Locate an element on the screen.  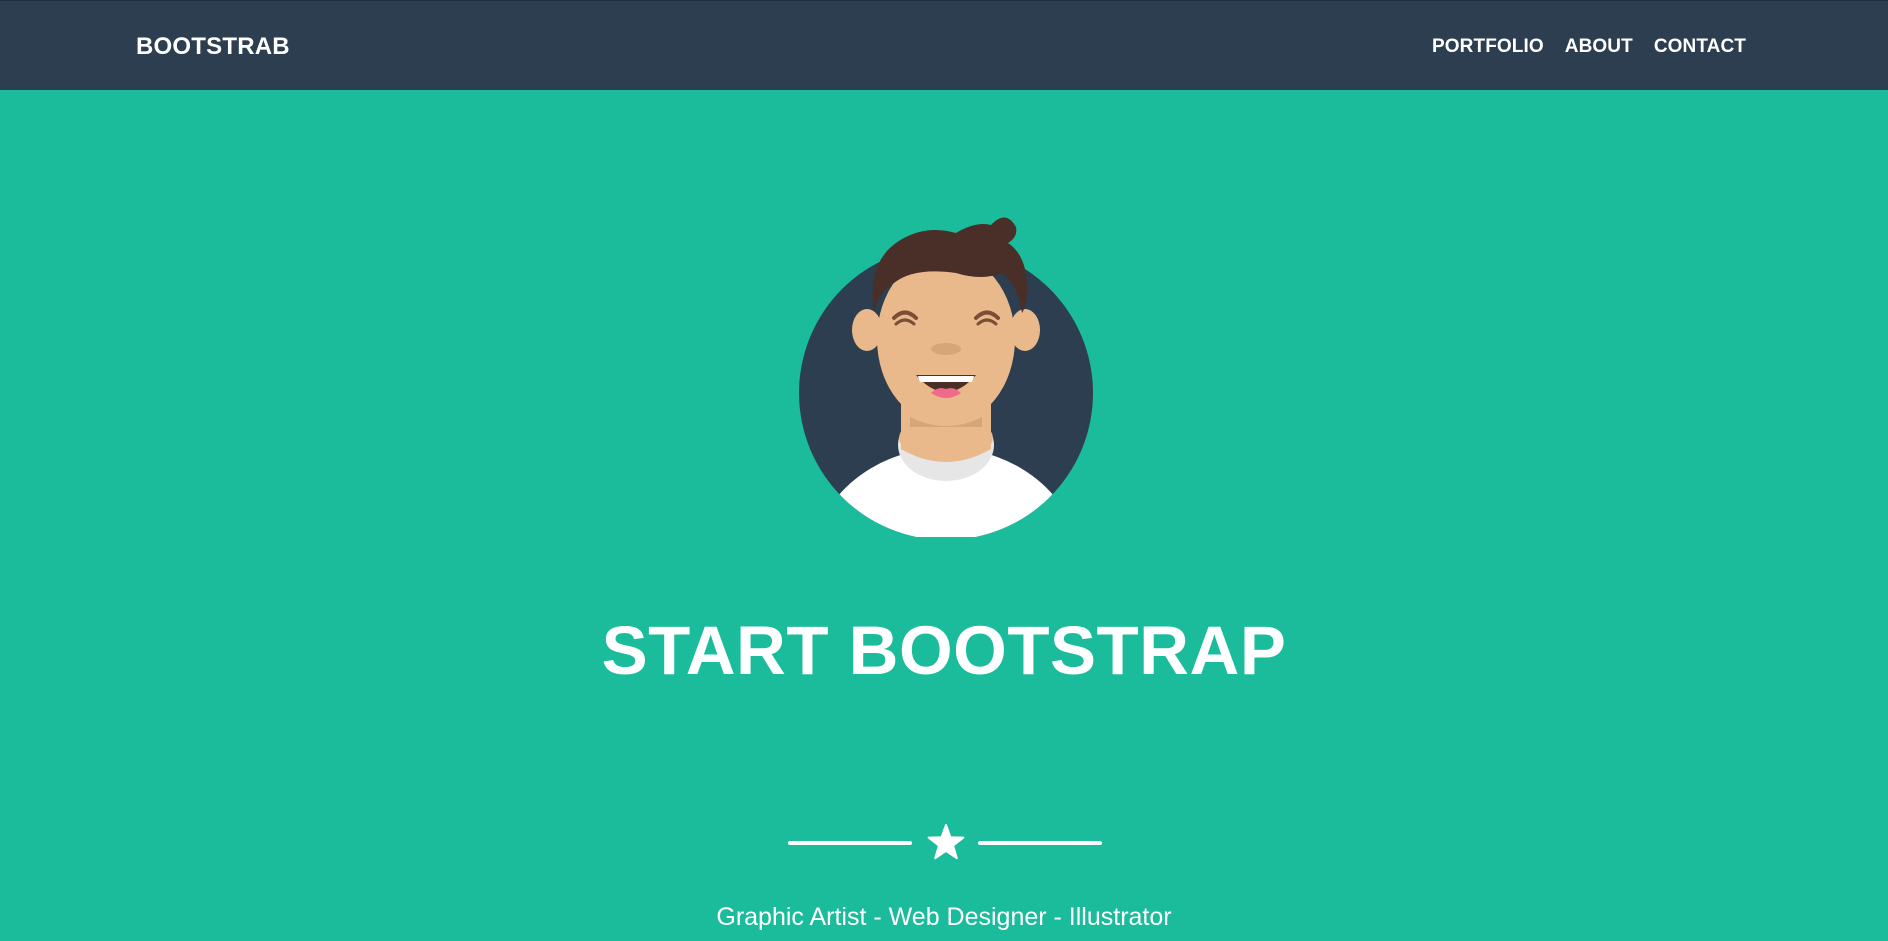
nav-link-about: ABOUT is located at coordinates (1599, 47).